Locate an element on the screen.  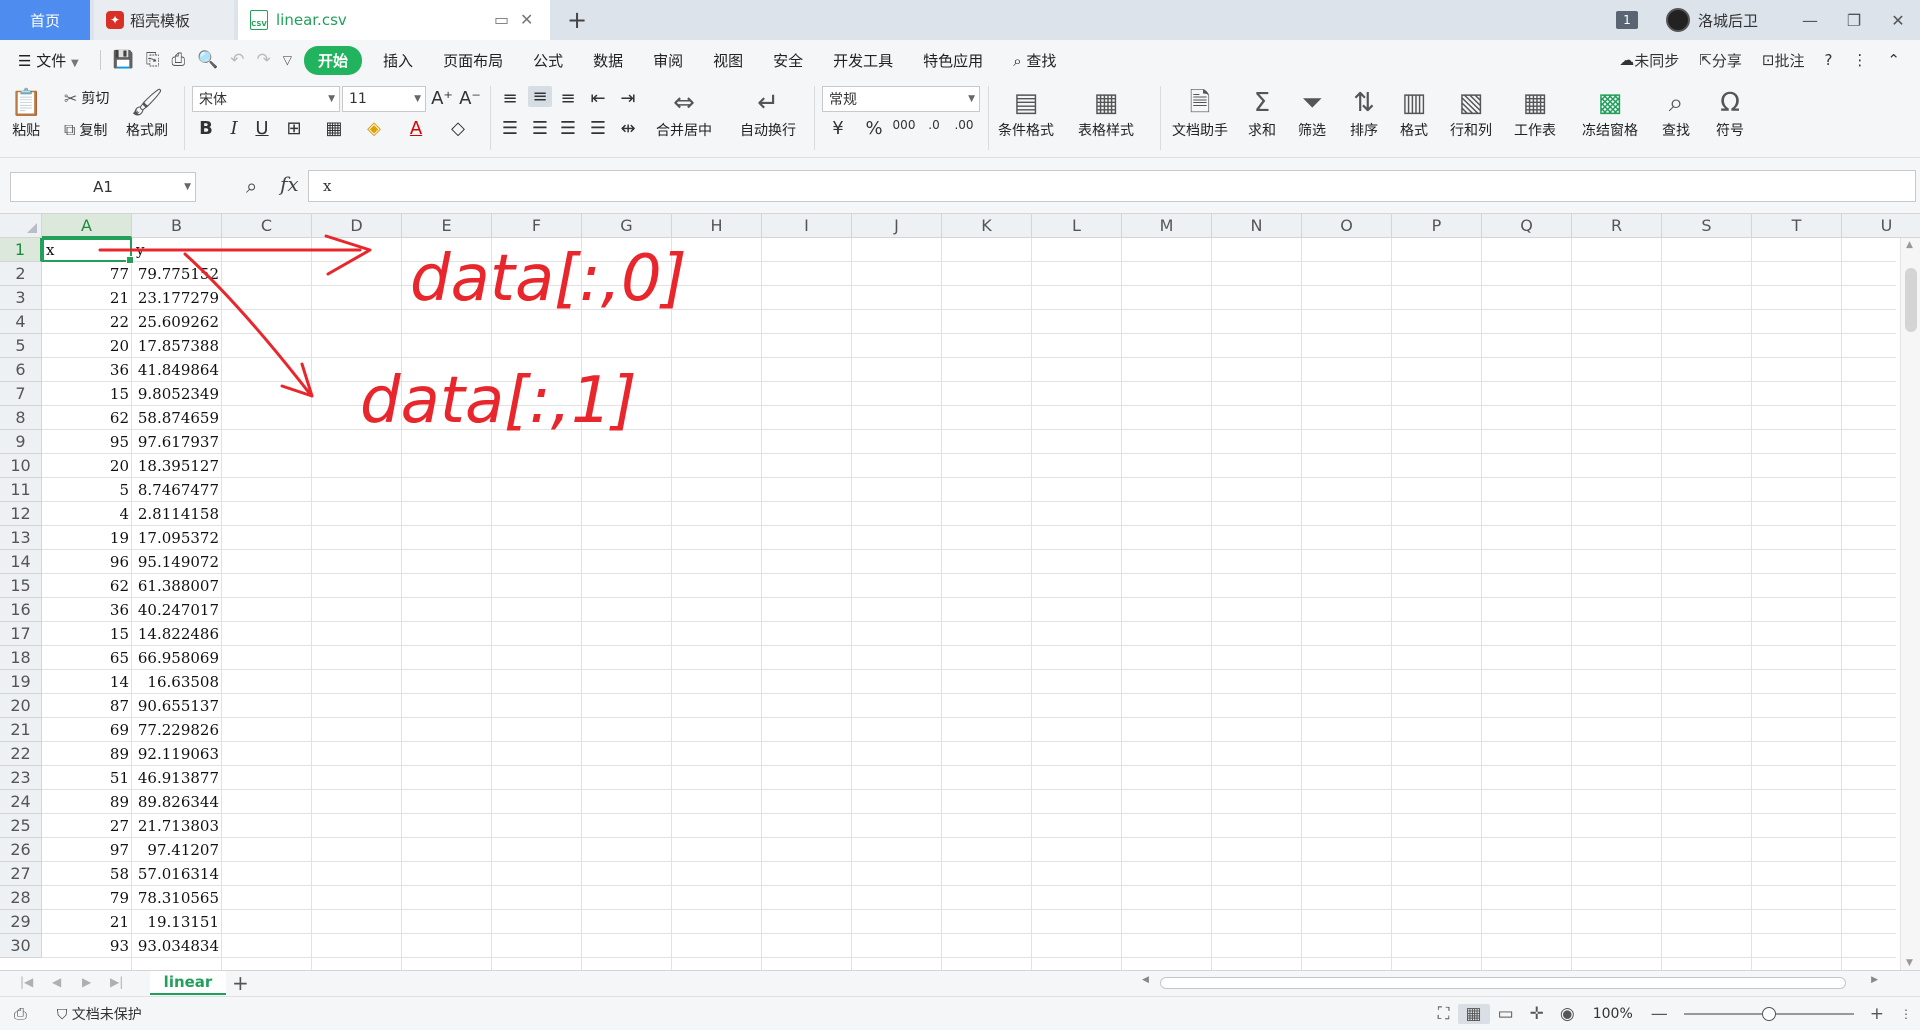
clear-icon: ◇ is located at coordinates (458, 128).